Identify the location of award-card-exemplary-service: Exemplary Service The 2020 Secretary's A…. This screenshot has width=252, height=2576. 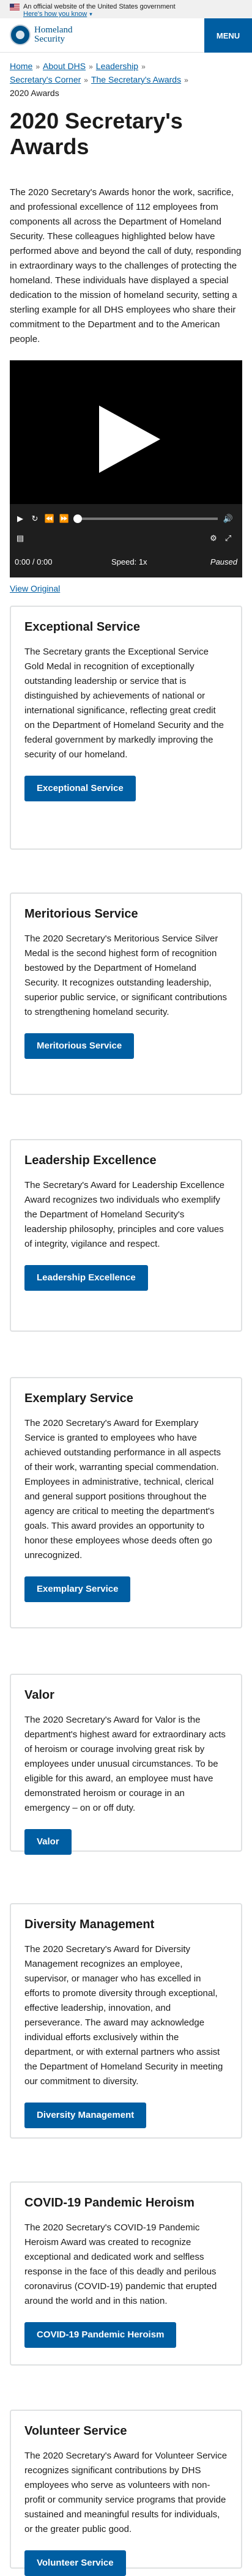
(126, 1502).